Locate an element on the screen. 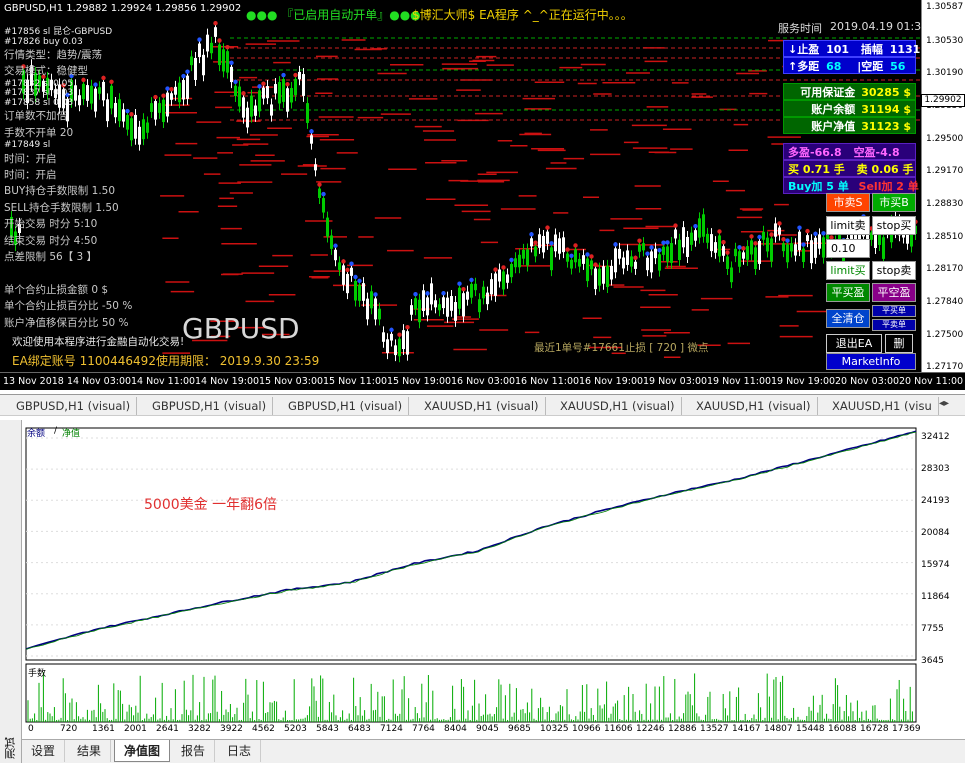  stop-buy-button: stop买 is located at coordinates (894, 225).